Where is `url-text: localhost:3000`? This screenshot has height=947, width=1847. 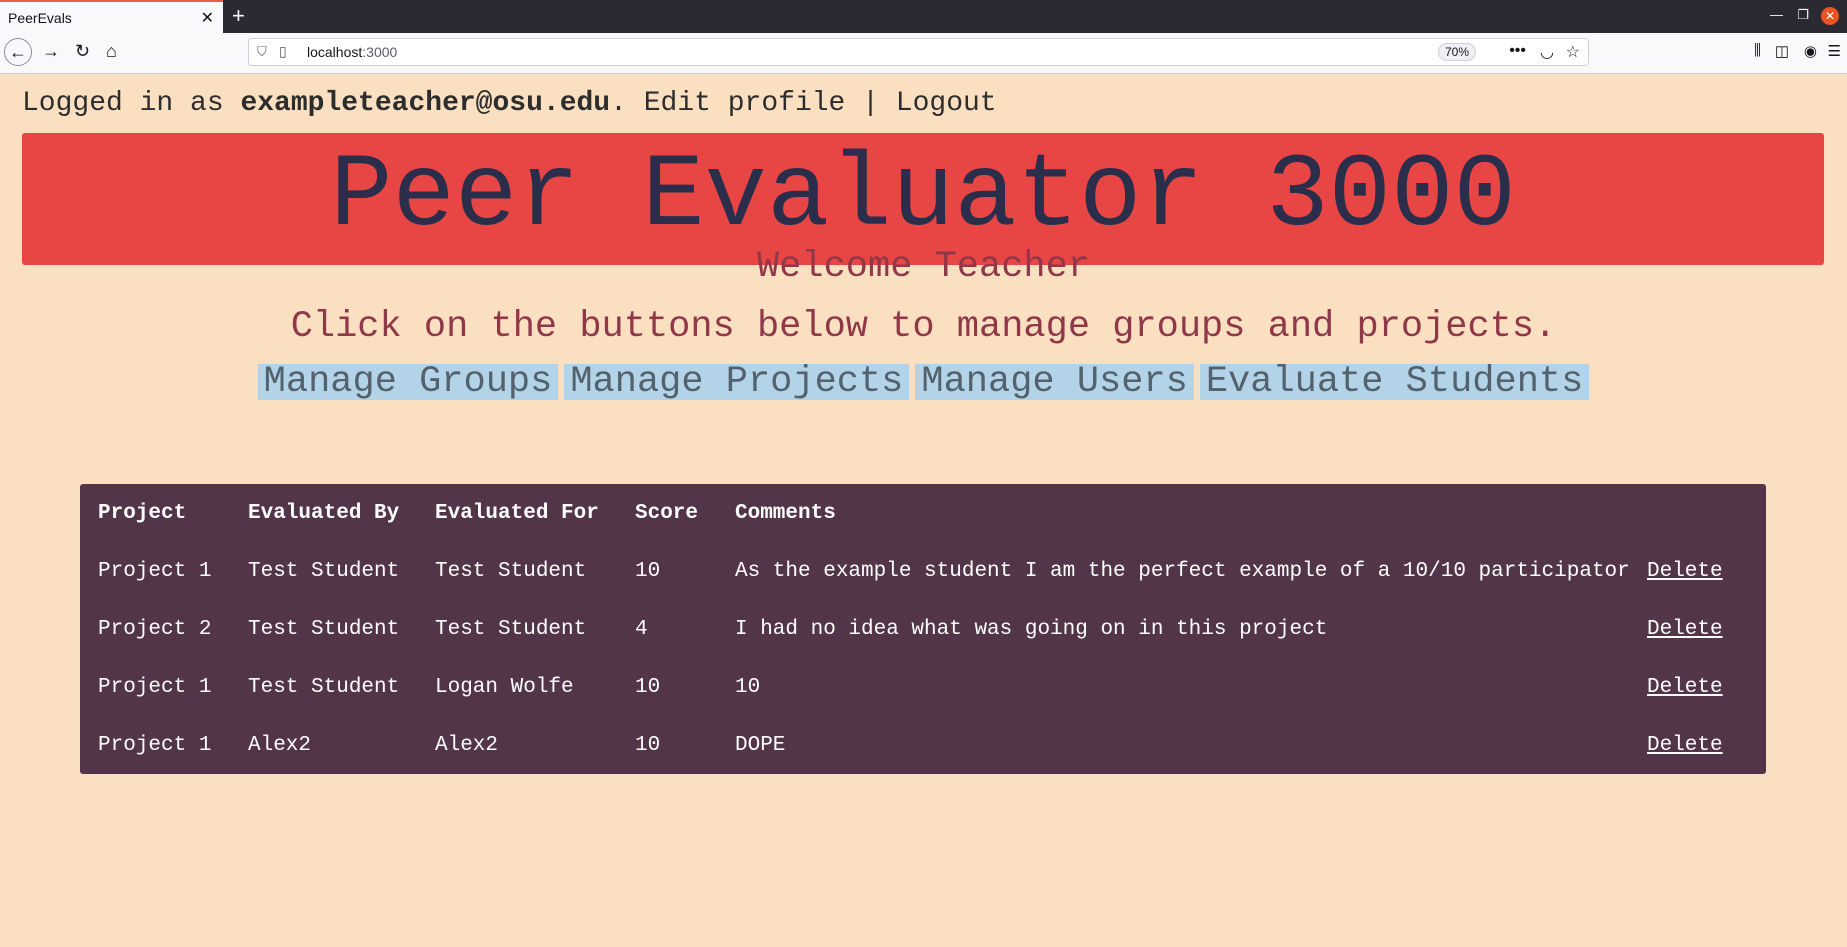 url-text: localhost:3000 is located at coordinates (352, 52).